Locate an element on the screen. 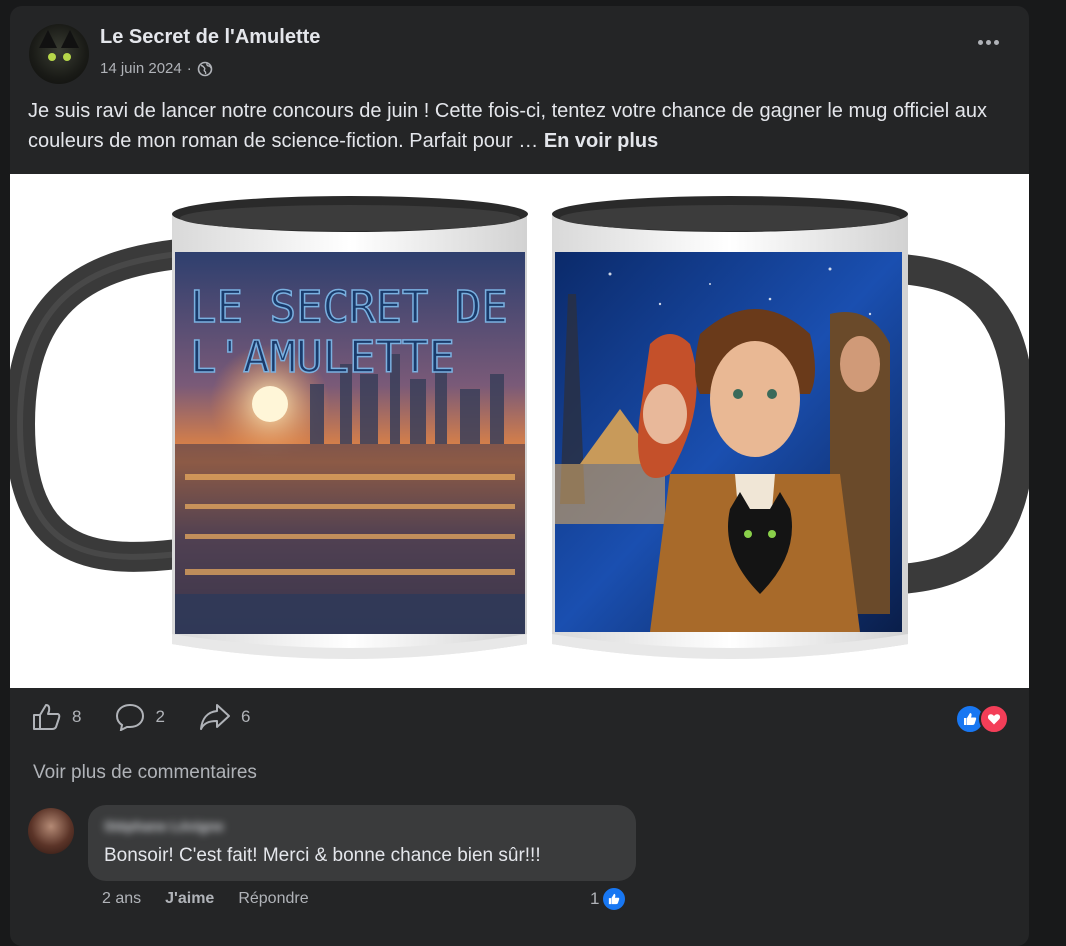  shares-count: 6 is located at coordinates (245, 716).